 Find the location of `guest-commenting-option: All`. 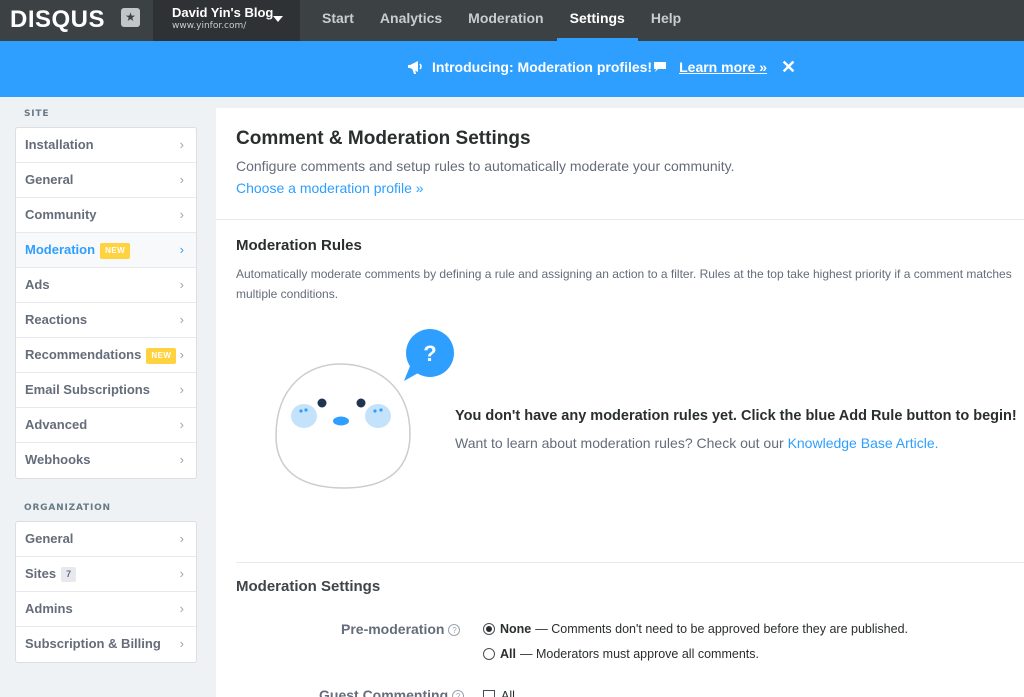

guest-commenting-option: All is located at coordinates (499, 693).